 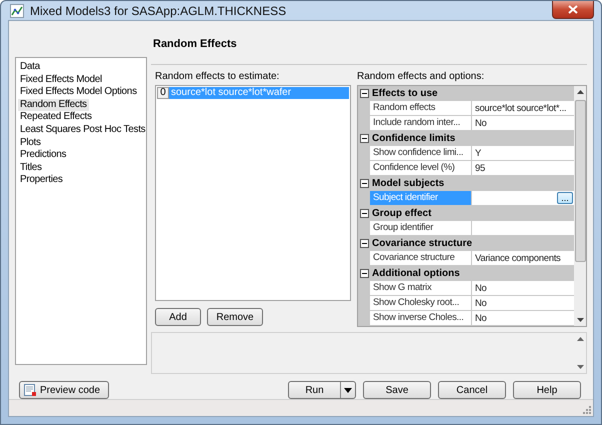 I want to click on property-name: Confidence level (%), so click(x=421, y=168).